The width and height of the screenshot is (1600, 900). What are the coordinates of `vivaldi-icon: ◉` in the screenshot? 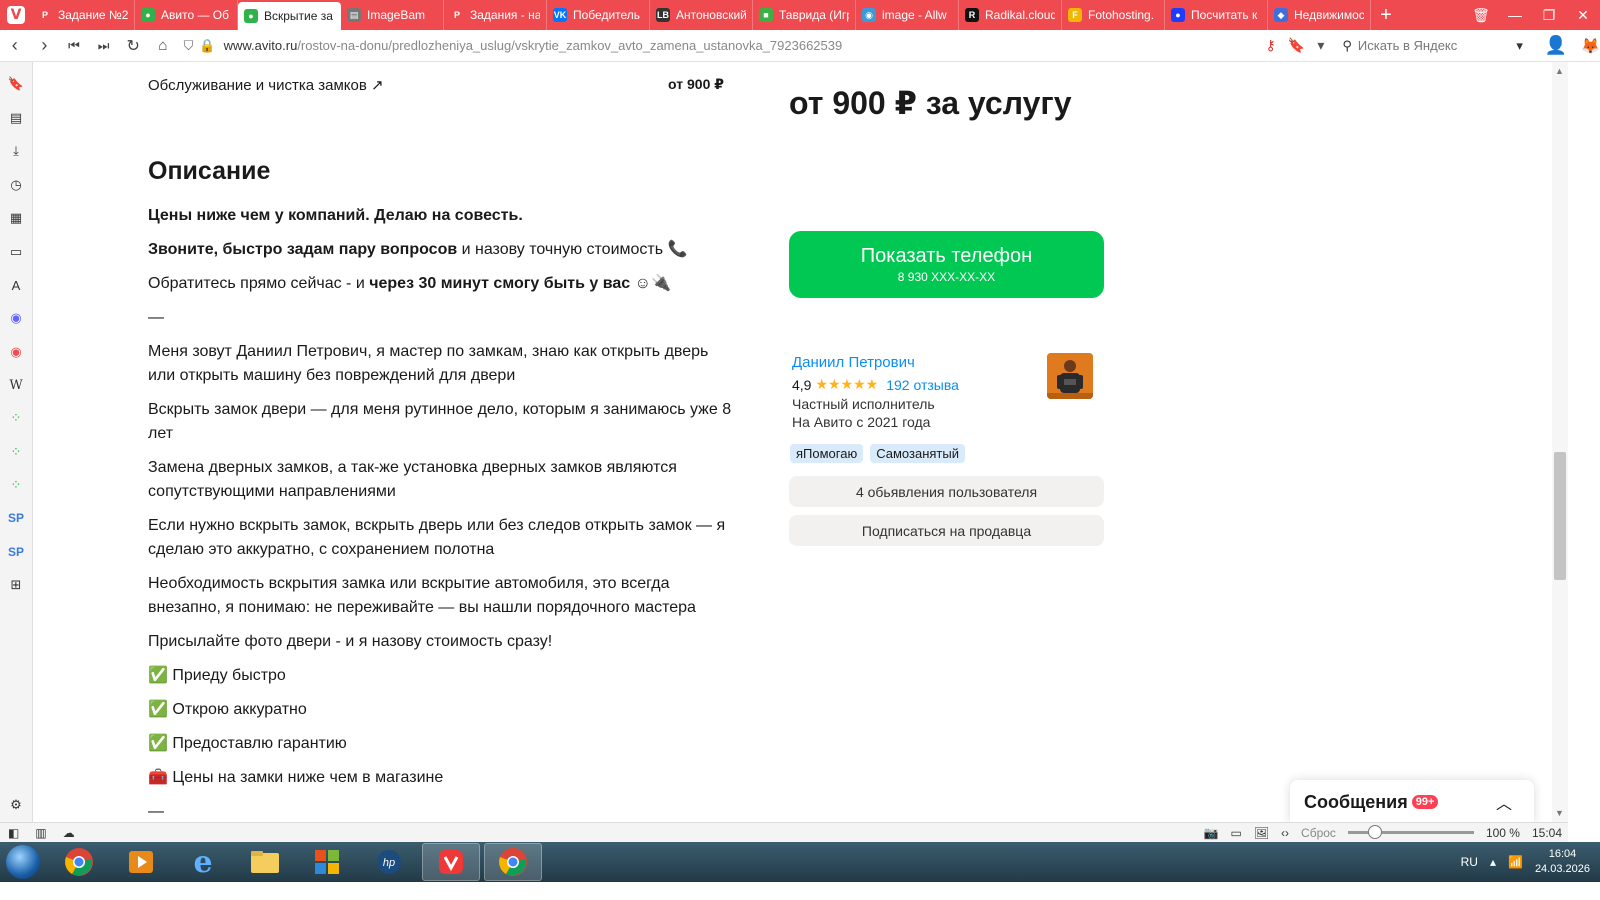 It's located at (16, 352).